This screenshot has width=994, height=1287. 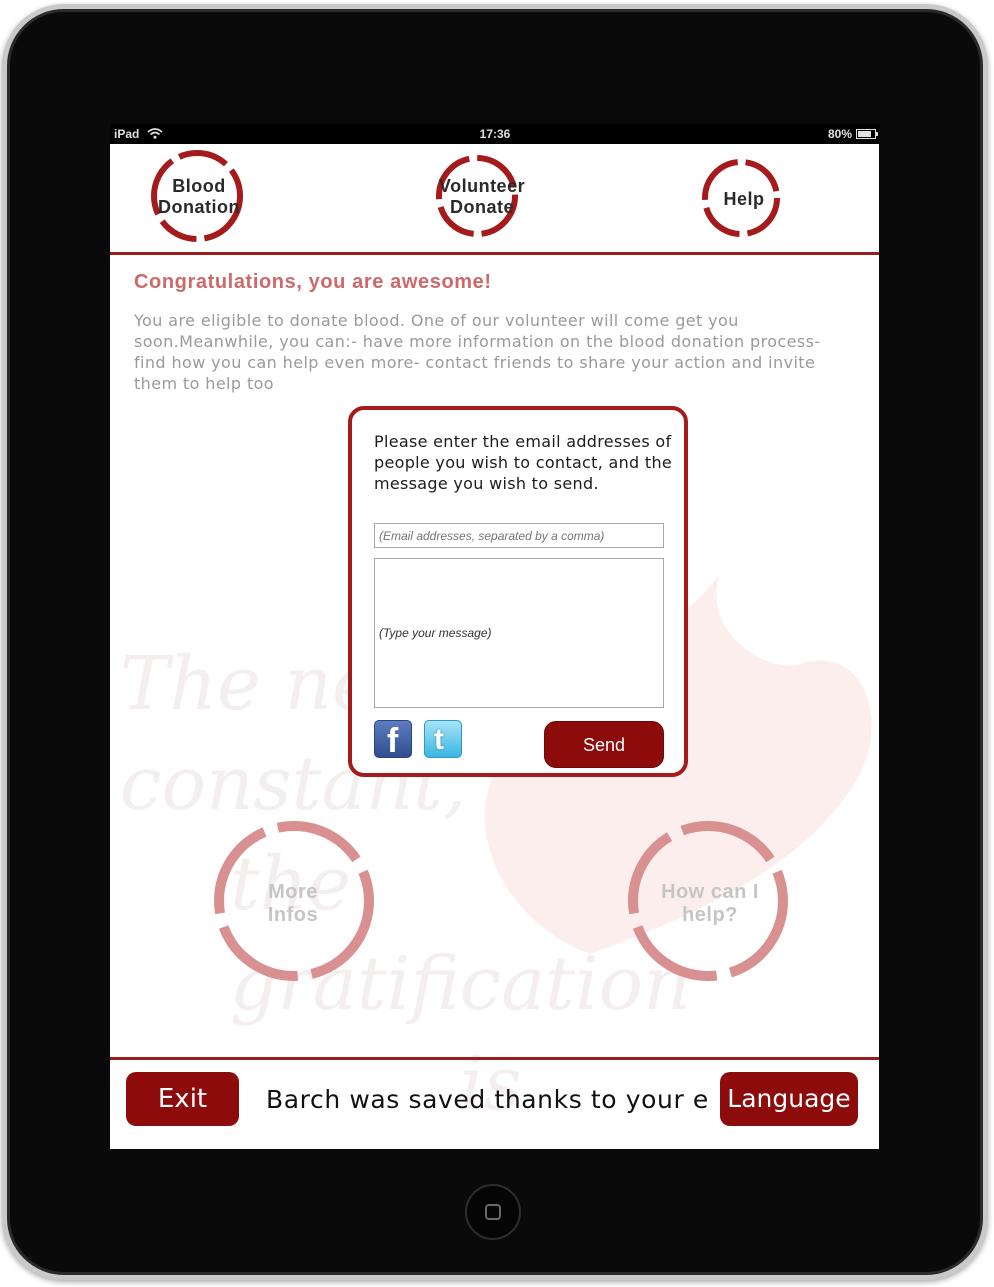 I want to click on news-ticker: Barch was saved thanks to your efforts, so click(x=487, y=1099).